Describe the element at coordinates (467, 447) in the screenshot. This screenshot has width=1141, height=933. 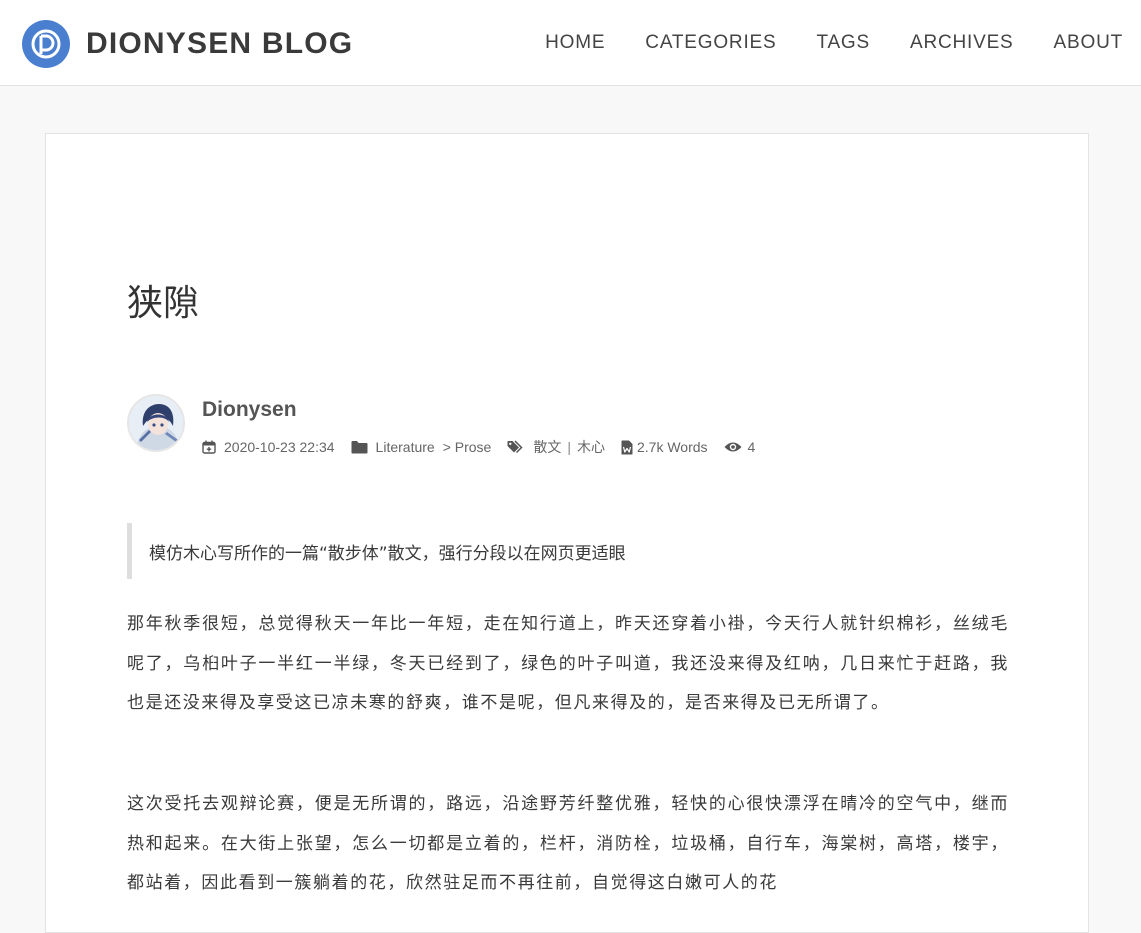
I see `category-prose-link: > Prose` at that location.